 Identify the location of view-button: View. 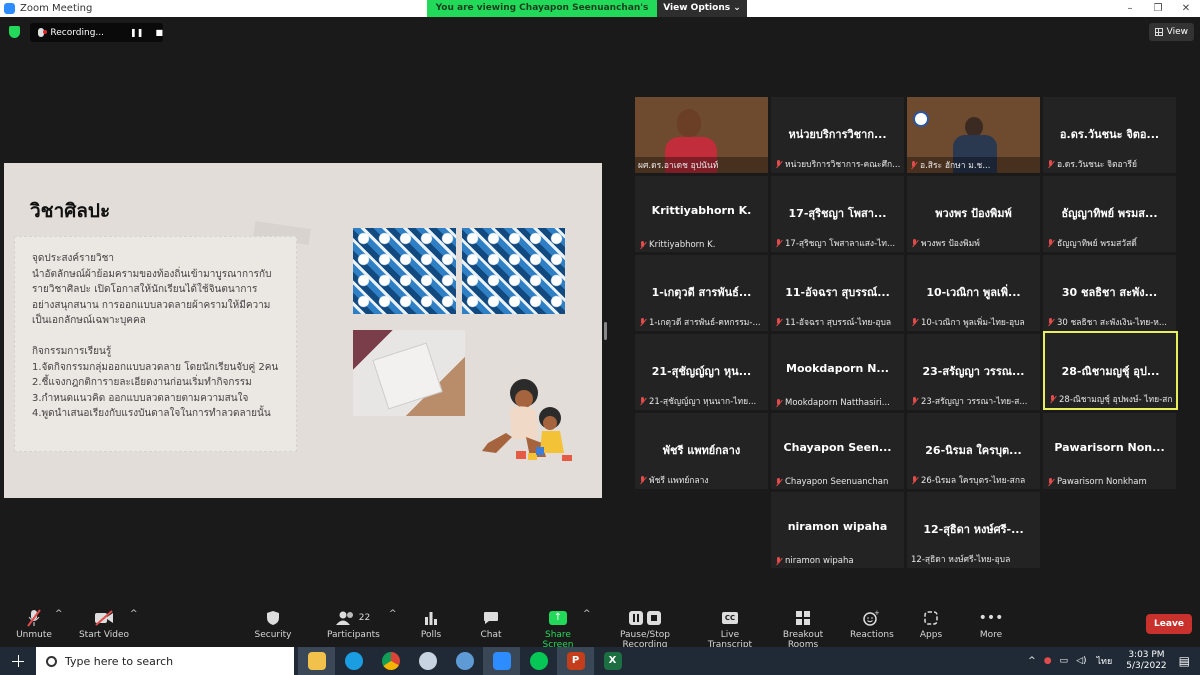
(1171, 32).